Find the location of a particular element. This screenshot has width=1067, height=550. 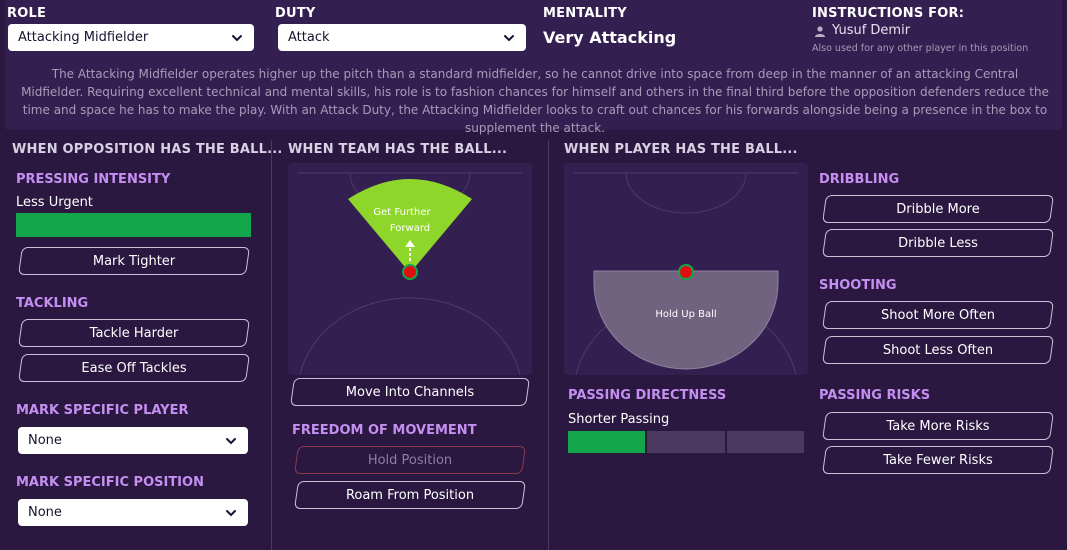

passing-directness-title: PASSING DIRECTNESS is located at coordinates (647, 395).